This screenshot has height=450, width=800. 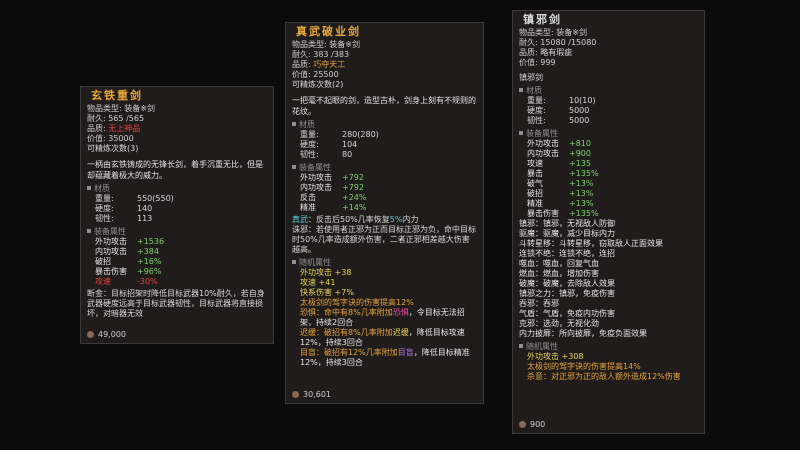 I want to click on effect-tail: 内力, so click(x=410, y=219).